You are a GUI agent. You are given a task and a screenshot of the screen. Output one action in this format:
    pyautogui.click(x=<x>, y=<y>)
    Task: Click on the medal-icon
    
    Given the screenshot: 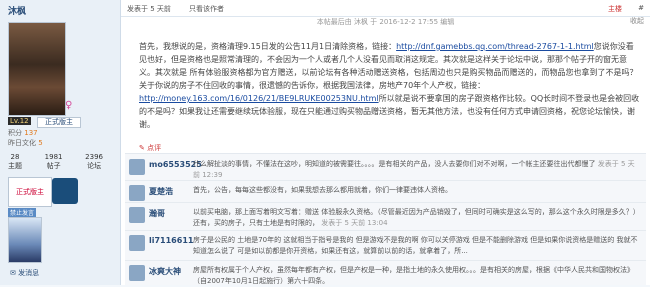 What is the action you would take?
    pyautogui.click(x=65, y=191)
    